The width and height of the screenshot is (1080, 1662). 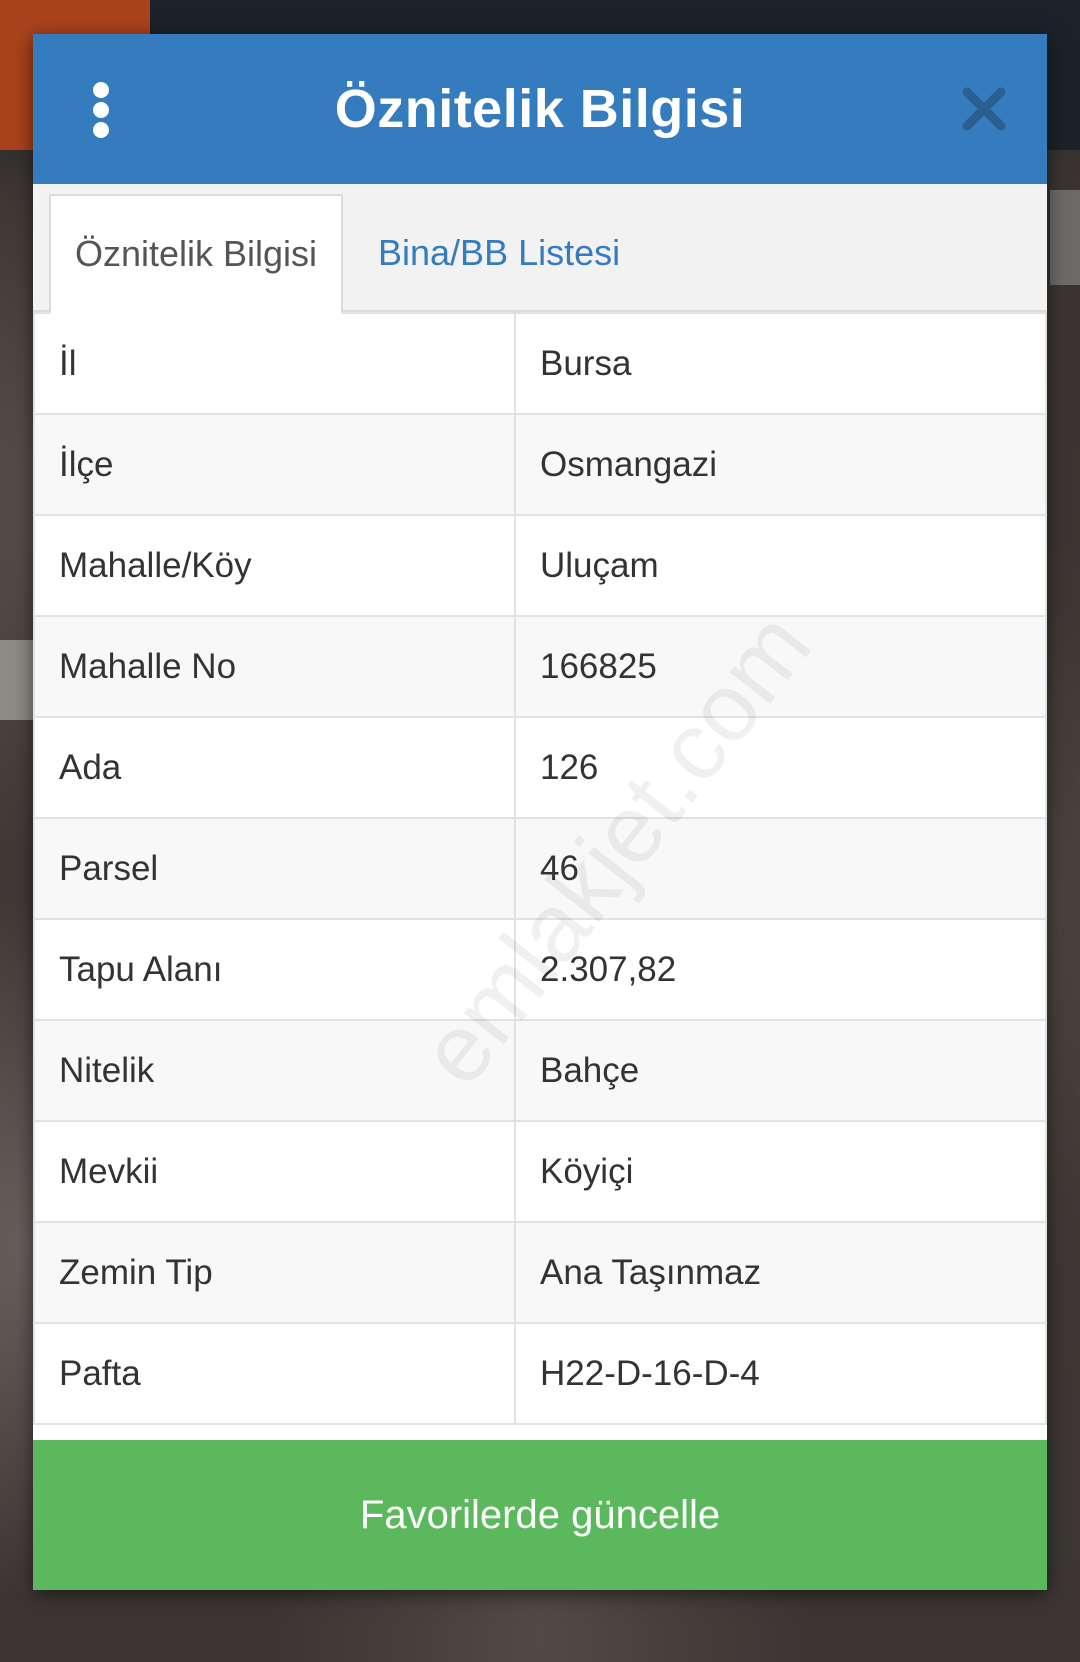 I want to click on table-row: Tapu Alanı 2.307,82, so click(x=540, y=969).